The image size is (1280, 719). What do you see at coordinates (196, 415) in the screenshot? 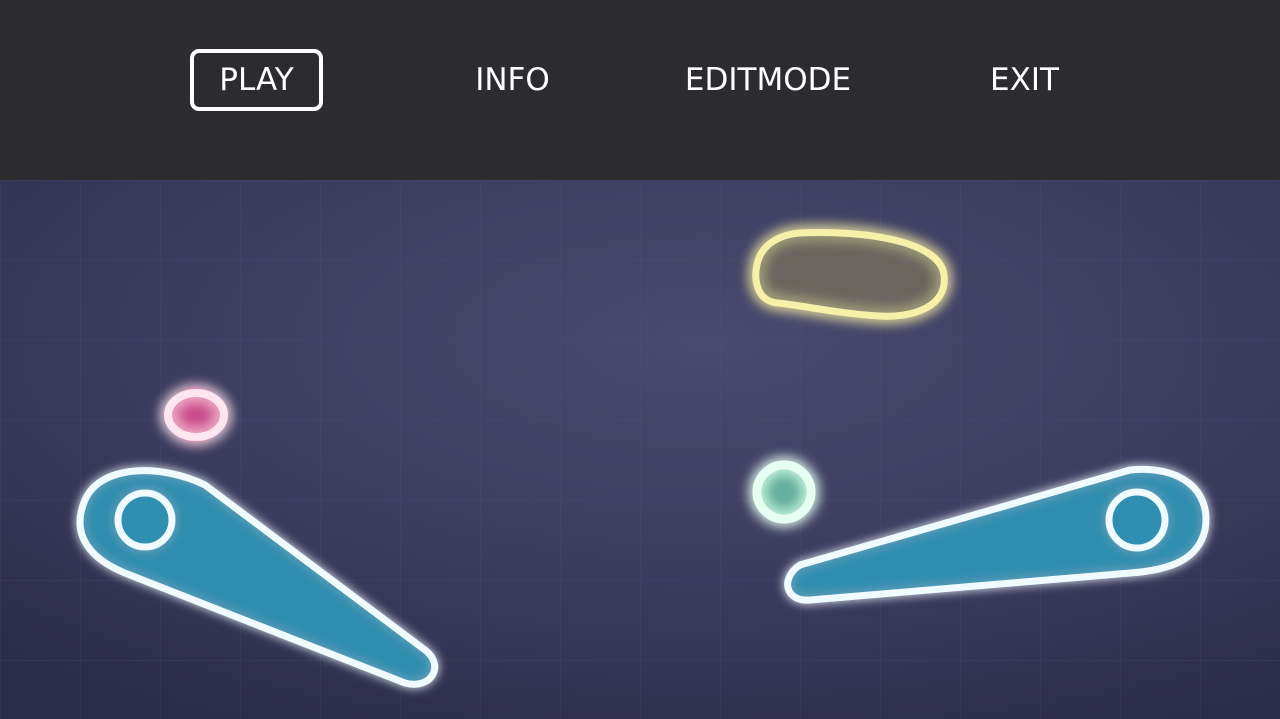
I see `pink-bumper-icon` at bounding box center [196, 415].